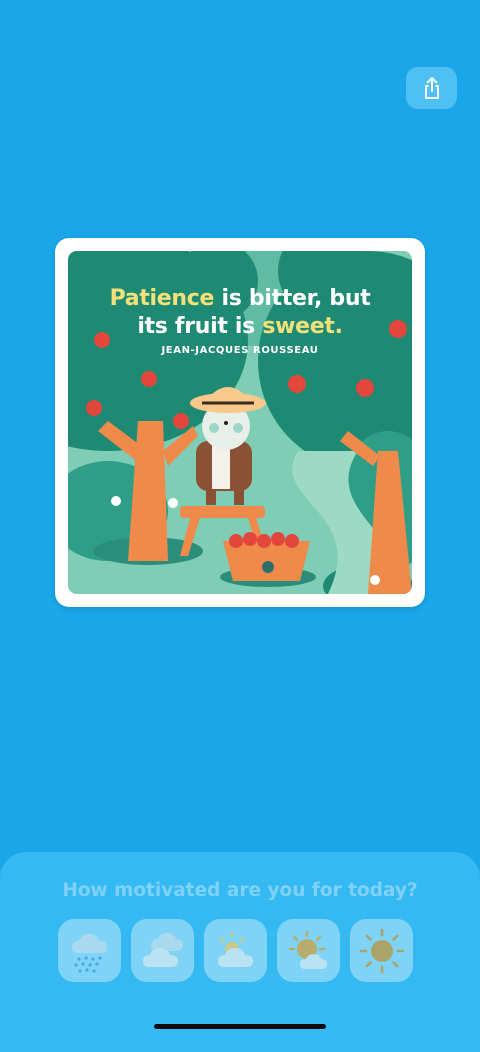 The width and height of the screenshot is (480, 1052). What do you see at coordinates (292, 298) in the screenshot?
I see `quote-line1-rest: is bitter, but` at bounding box center [292, 298].